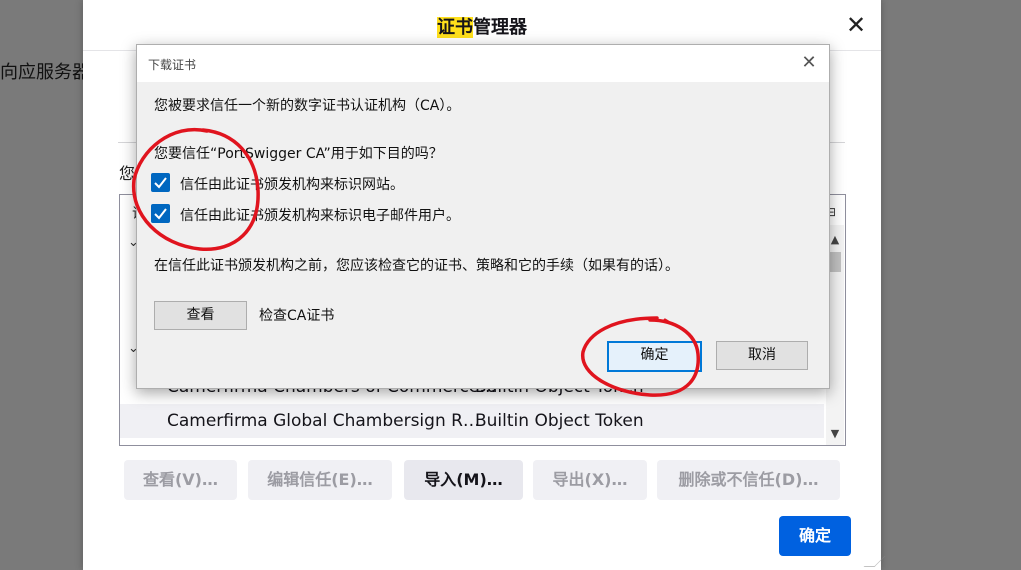 This screenshot has width=1021, height=570. I want to click on view-ca-button: 查看, so click(200, 315).